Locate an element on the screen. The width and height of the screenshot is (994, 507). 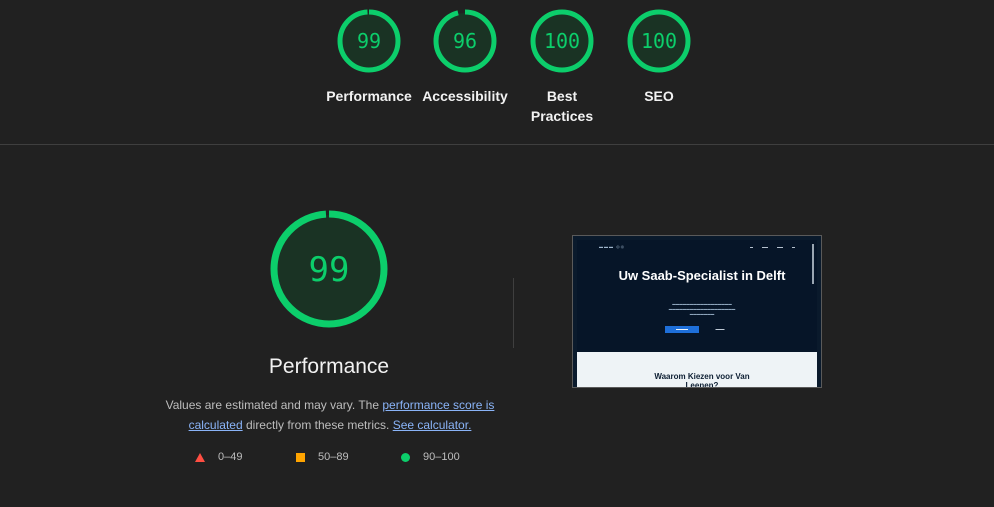
score-legend: 0–49 50–89 90–100 is located at coordinates (340, 459).